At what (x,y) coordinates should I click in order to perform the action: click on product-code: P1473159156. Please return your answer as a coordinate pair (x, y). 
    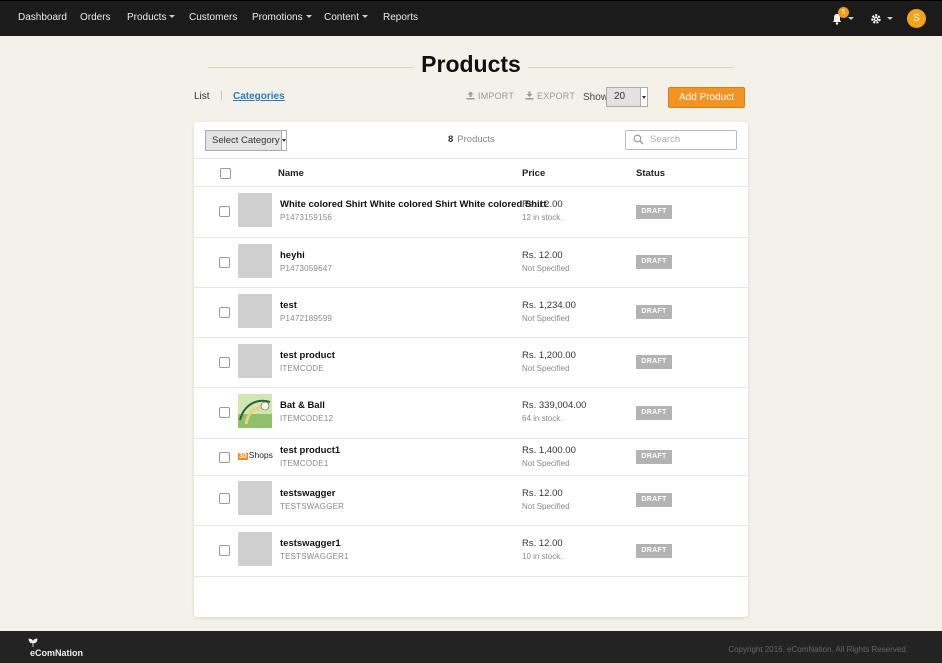
    Looking at the image, I should click on (306, 217).